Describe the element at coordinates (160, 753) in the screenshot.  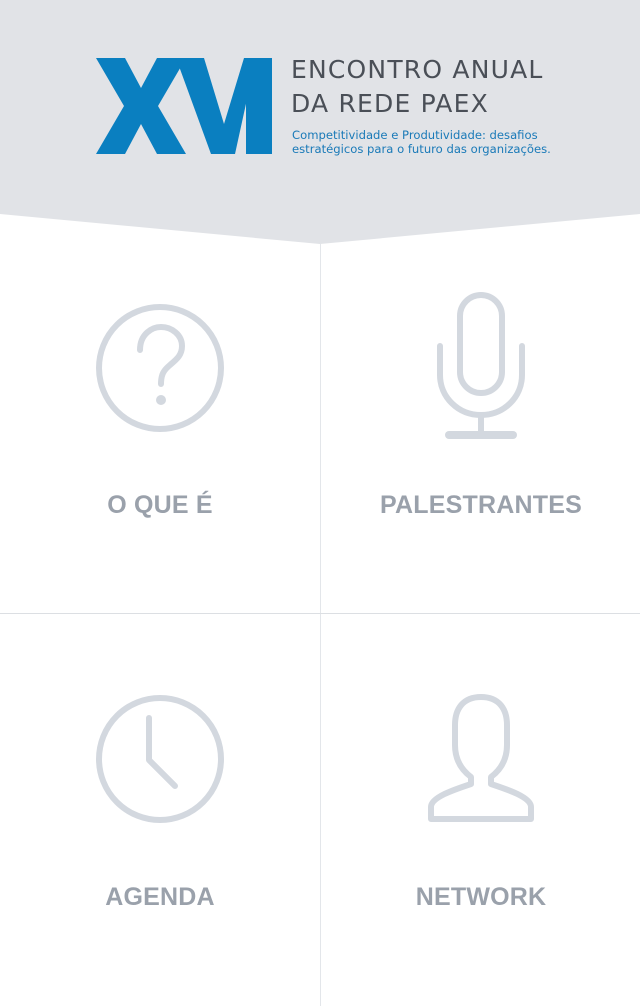
I see `clock-icon` at that location.